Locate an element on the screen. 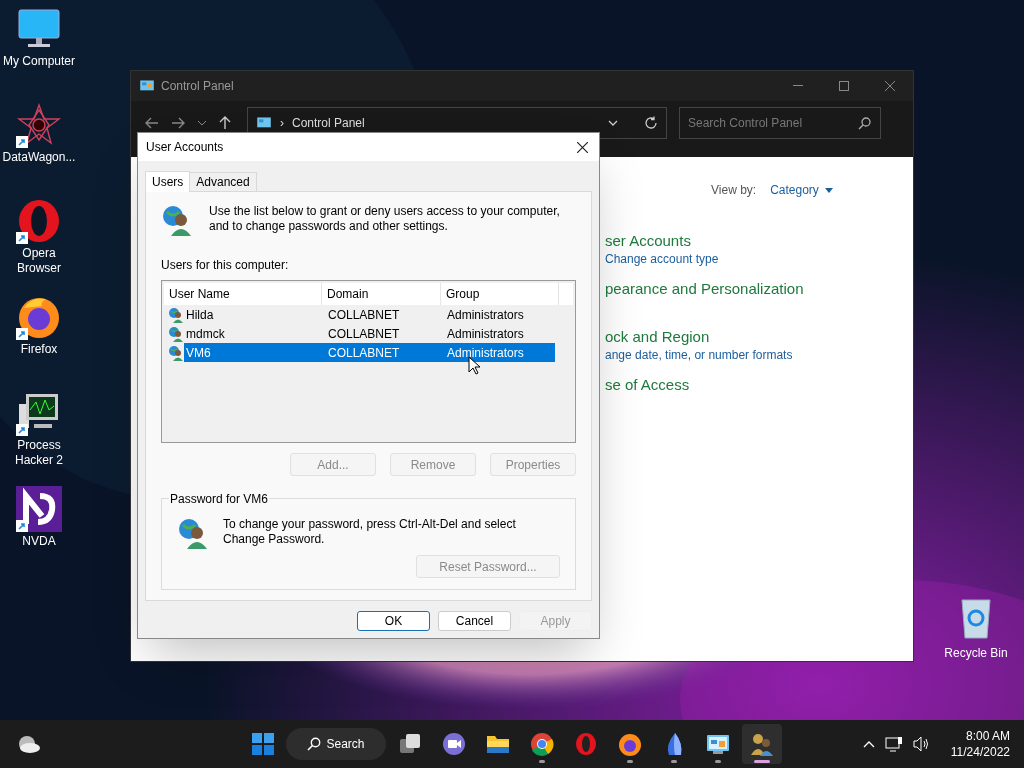  desktop-icon-label: Opera Browser is located at coordinates (39, 261).